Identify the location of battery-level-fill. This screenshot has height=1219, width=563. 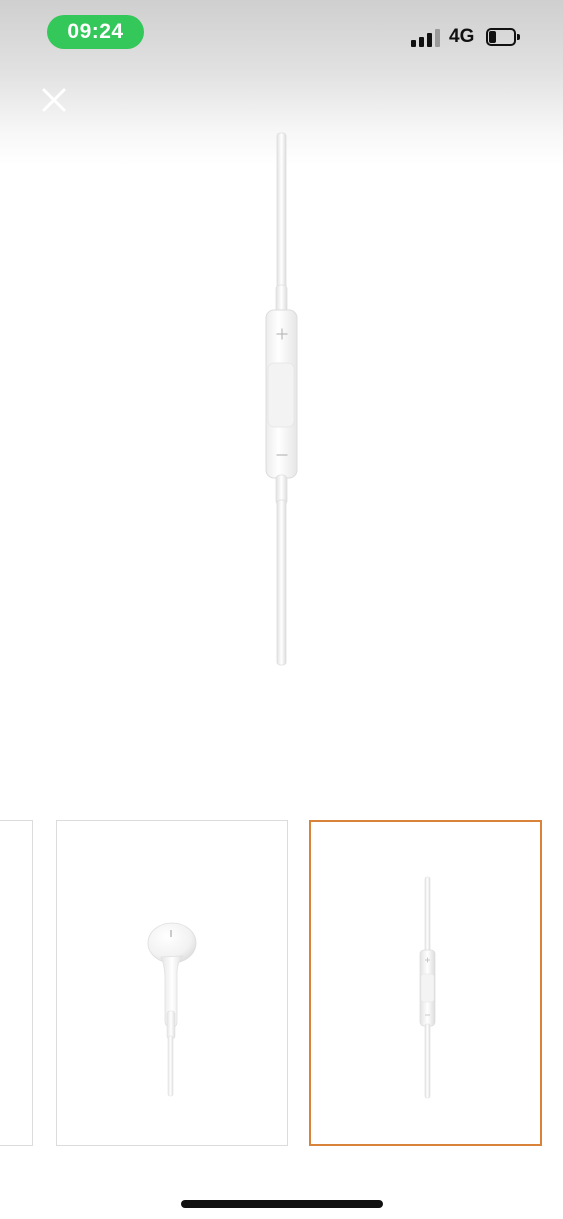
(492, 37).